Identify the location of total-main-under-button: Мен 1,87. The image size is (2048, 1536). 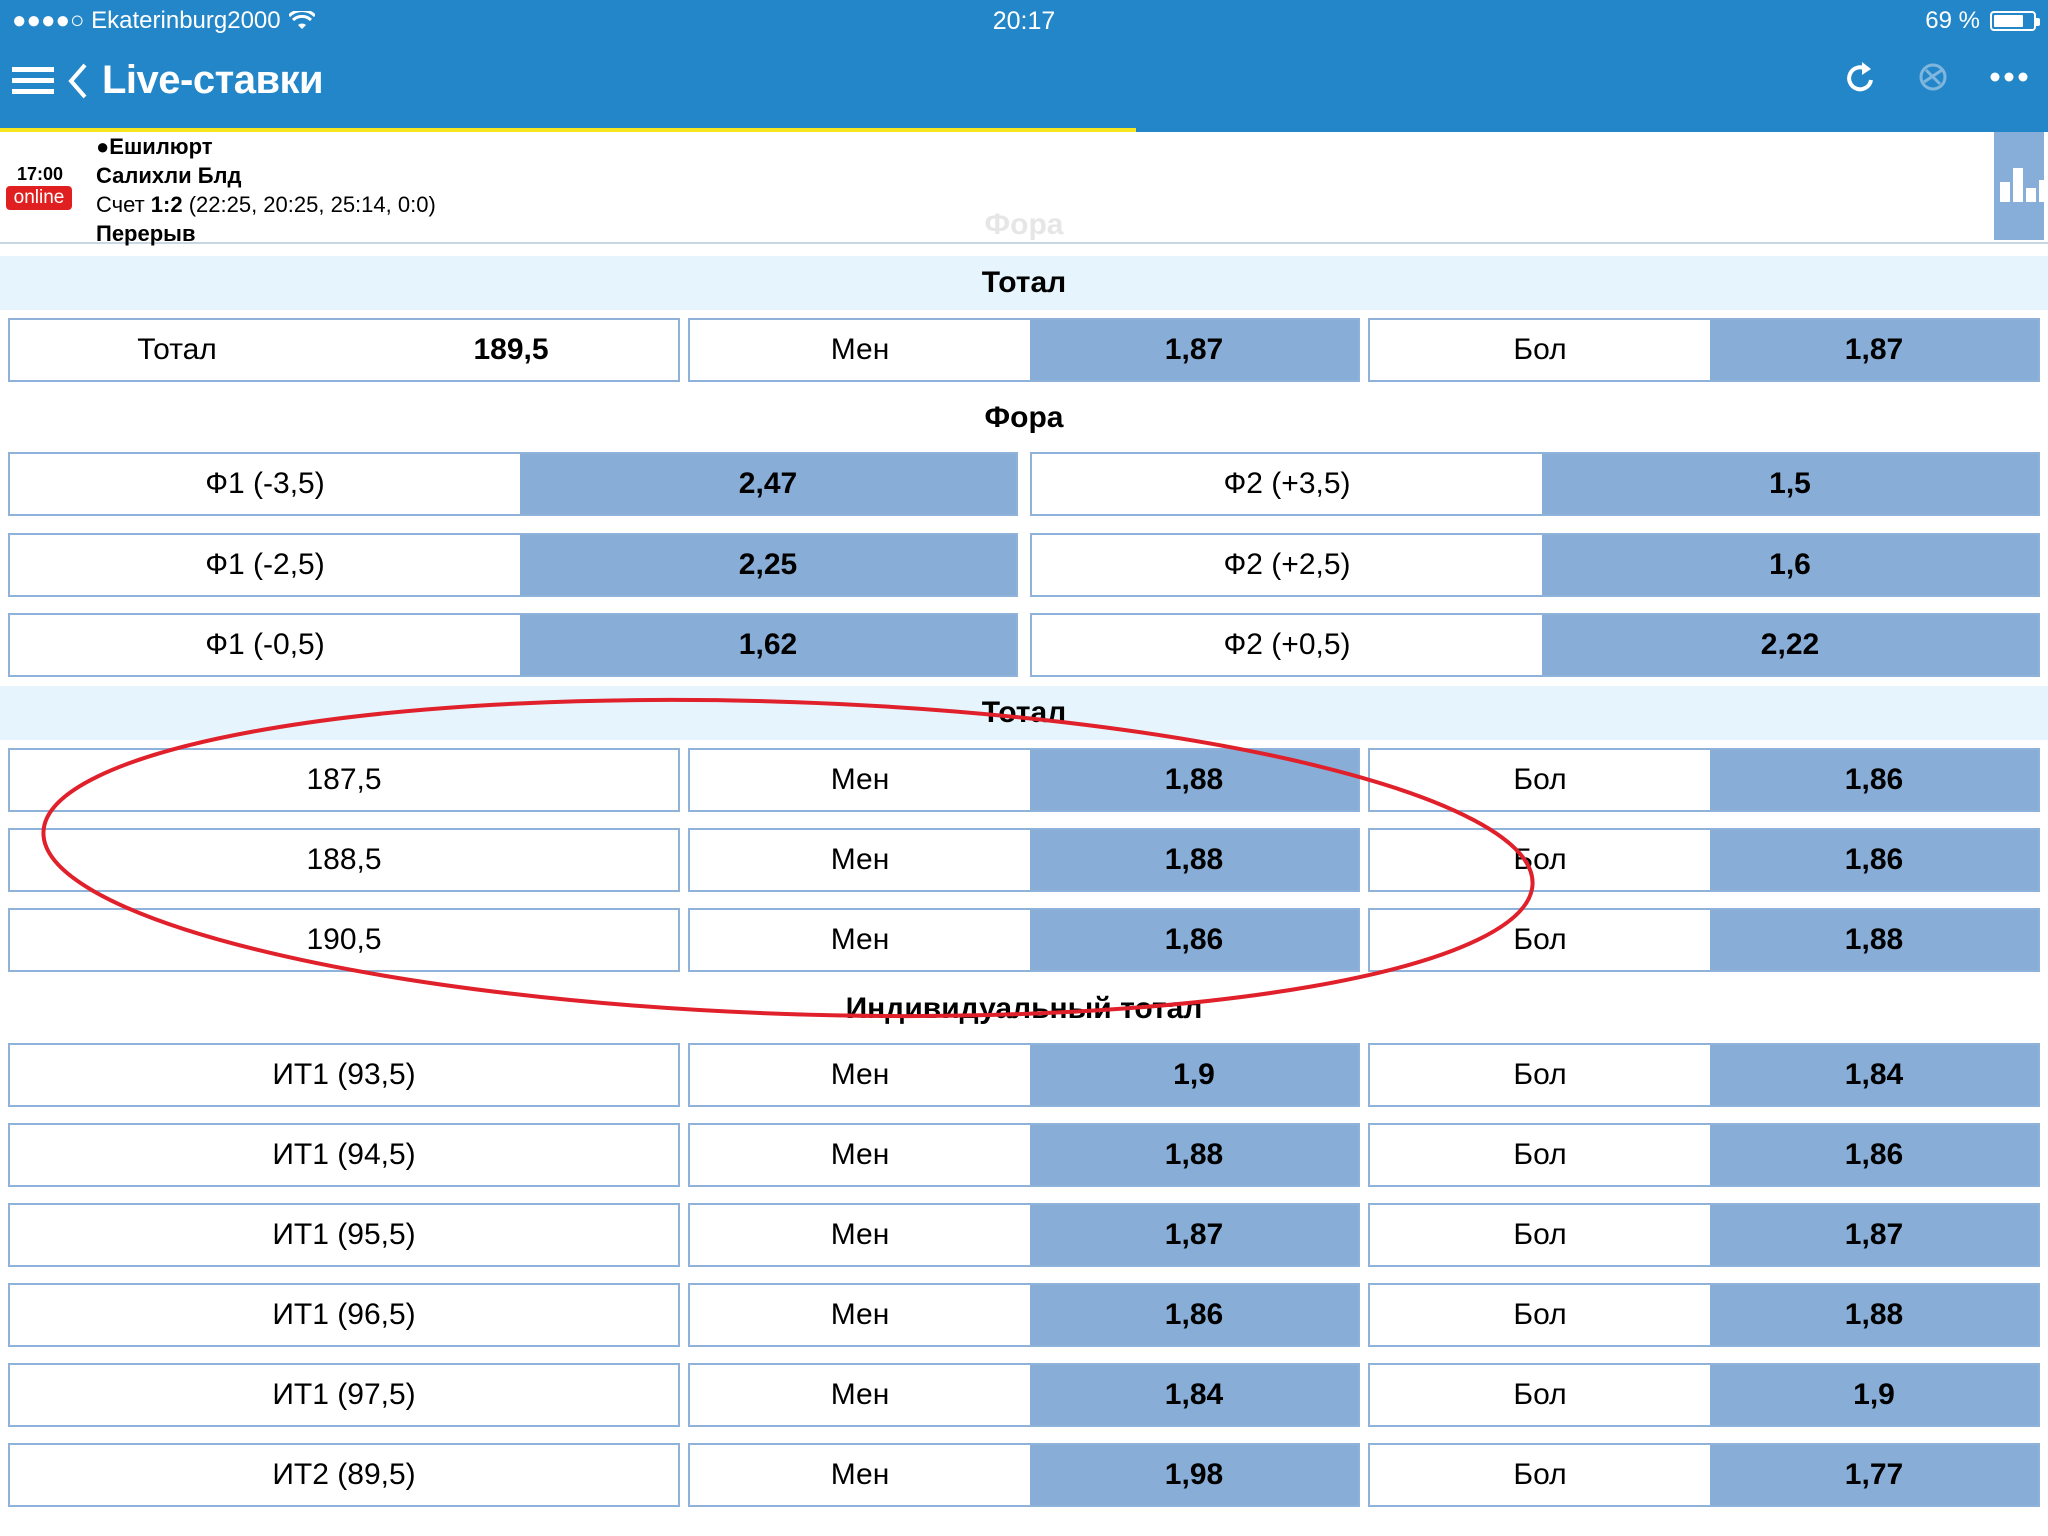
(1024, 350).